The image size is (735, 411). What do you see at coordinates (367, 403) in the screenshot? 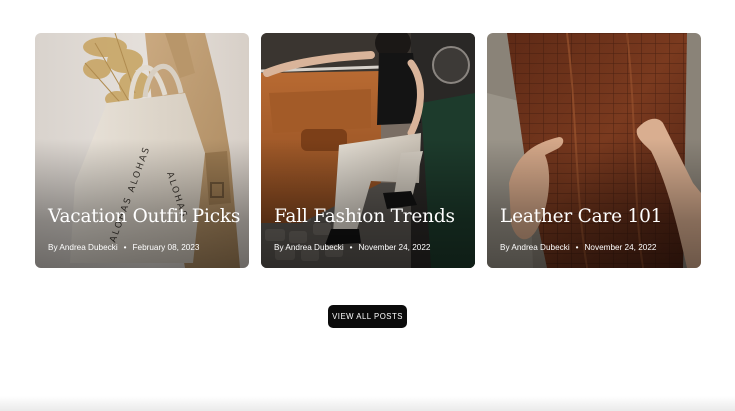
I see `footer-edge` at bounding box center [367, 403].